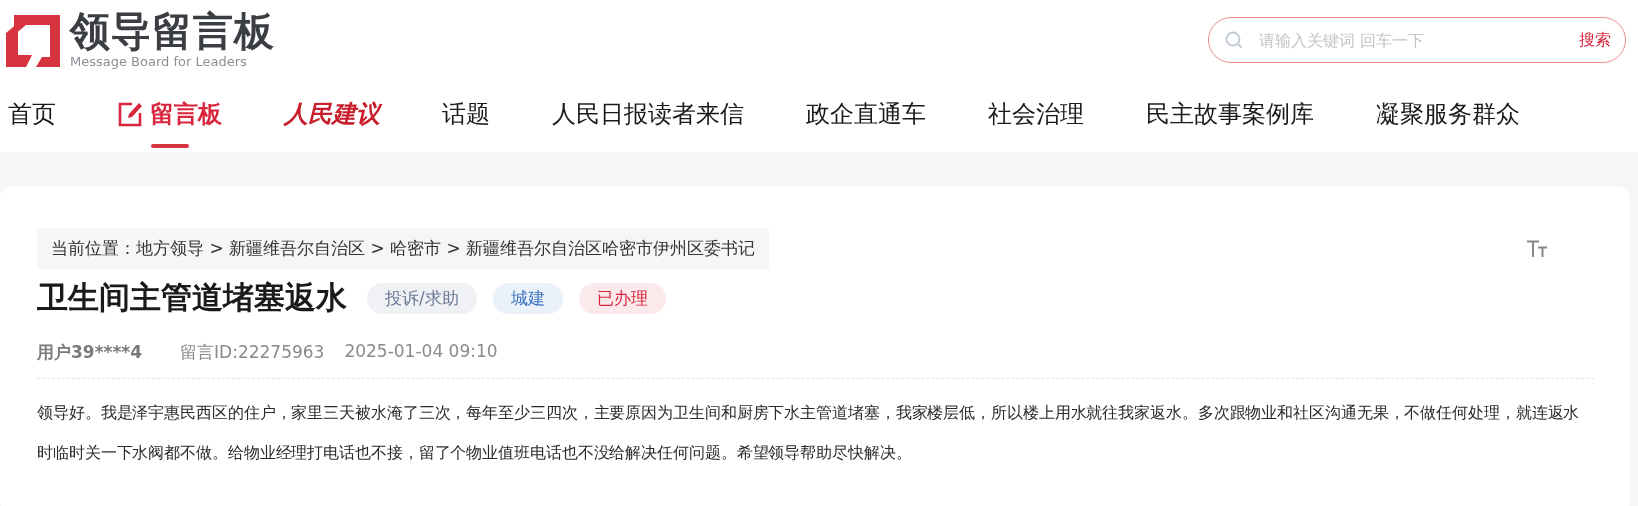  I want to click on search-icon, so click(1234, 40).